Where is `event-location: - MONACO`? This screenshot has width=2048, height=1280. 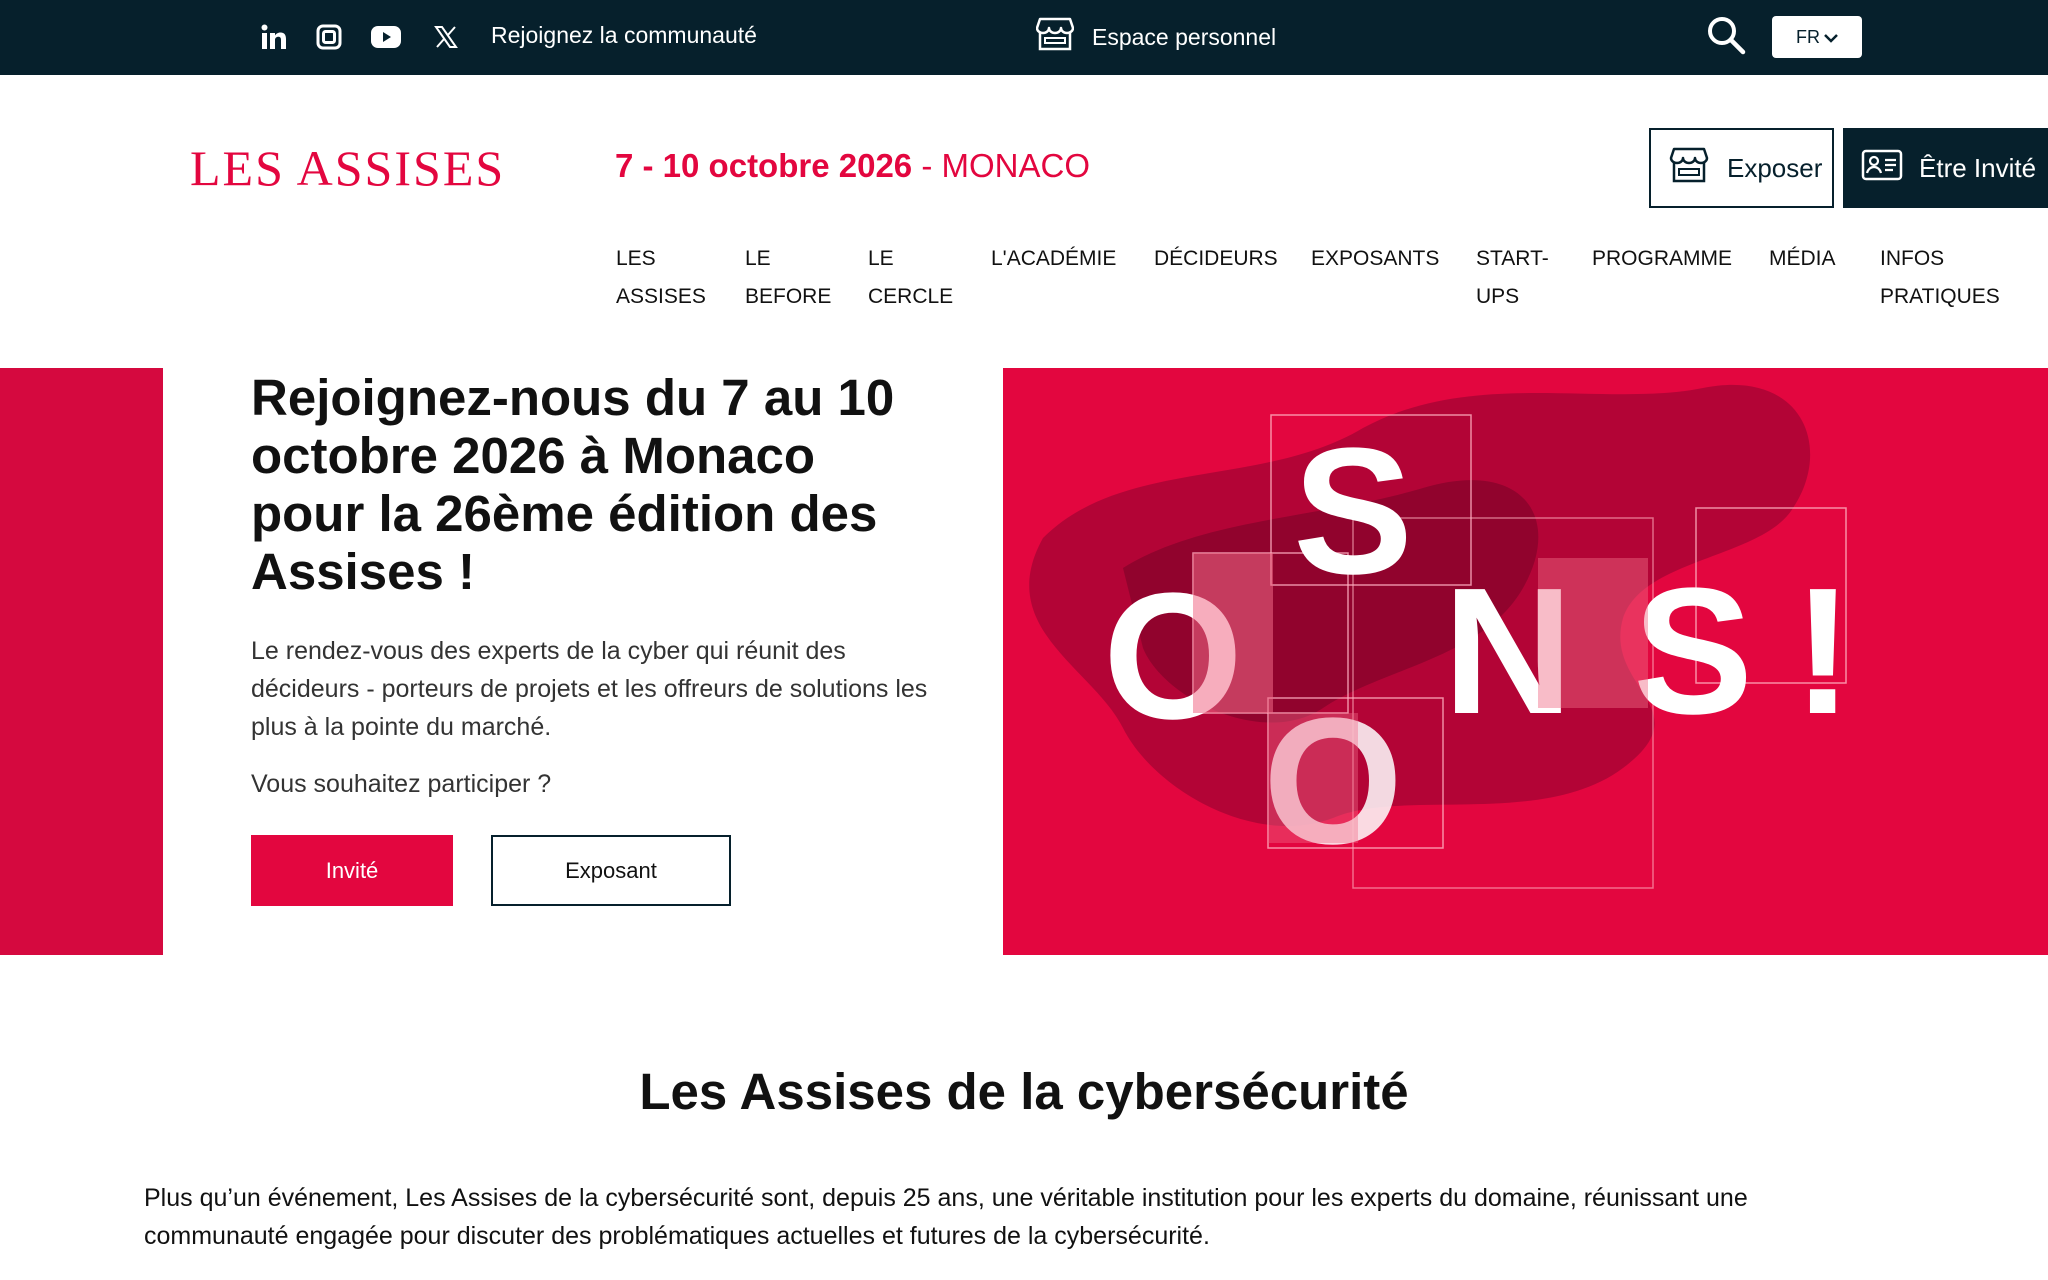
event-location: - MONACO is located at coordinates (1001, 165).